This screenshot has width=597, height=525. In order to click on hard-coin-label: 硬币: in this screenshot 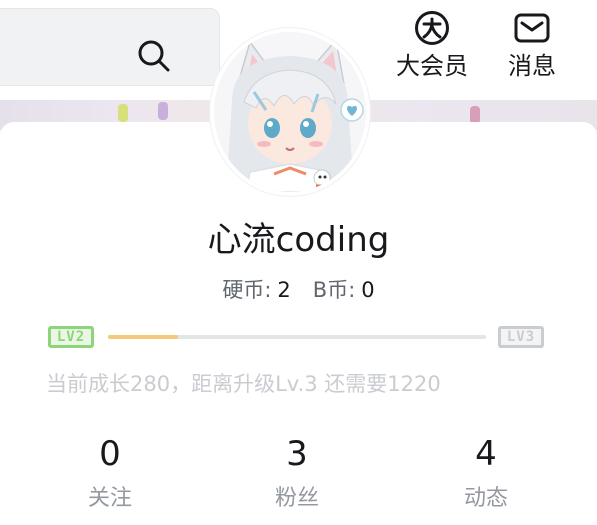, I will do `click(247, 290)`.